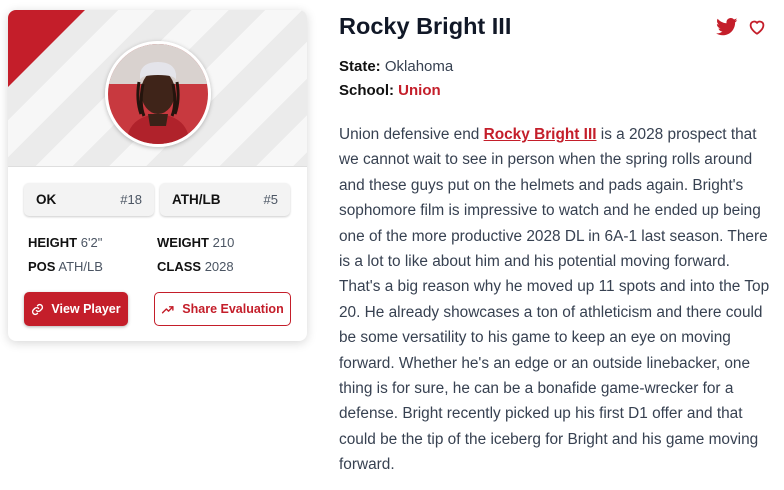 The width and height of the screenshot is (784, 490). Describe the element at coordinates (219, 266) in the screenshot. I see `class-value: 2028` at that location.